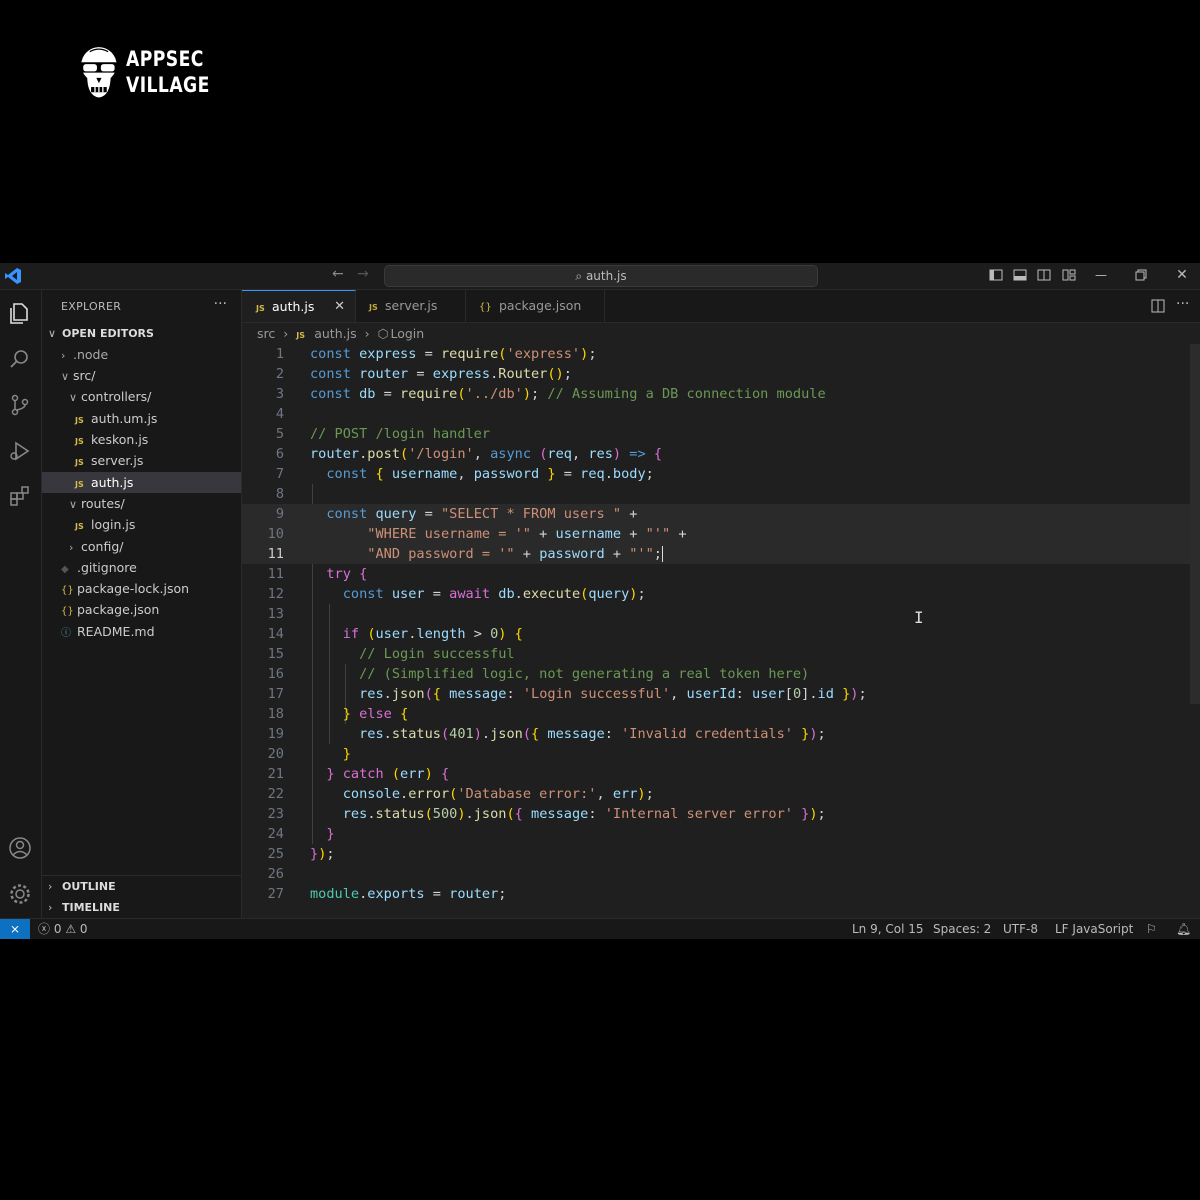  What do you see at coordinates (339, 307) in the screenshot?
I see `close-tab-icon: ✕` at bounding box center [339, 307].